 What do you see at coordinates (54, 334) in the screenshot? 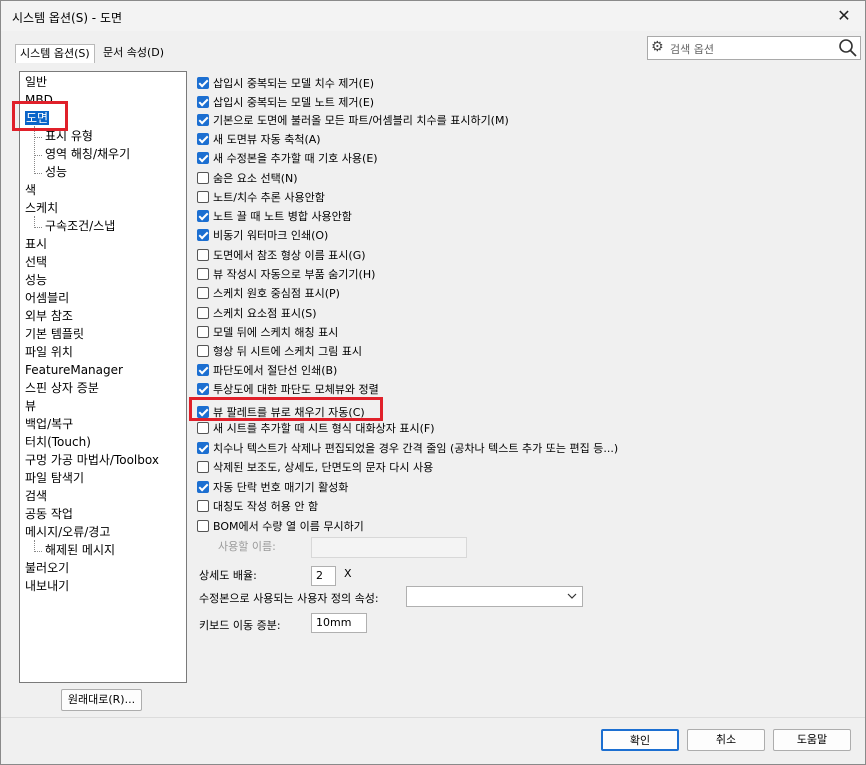
I see `tree-item: 기본 템플릿` at bounding box center [54, 334].